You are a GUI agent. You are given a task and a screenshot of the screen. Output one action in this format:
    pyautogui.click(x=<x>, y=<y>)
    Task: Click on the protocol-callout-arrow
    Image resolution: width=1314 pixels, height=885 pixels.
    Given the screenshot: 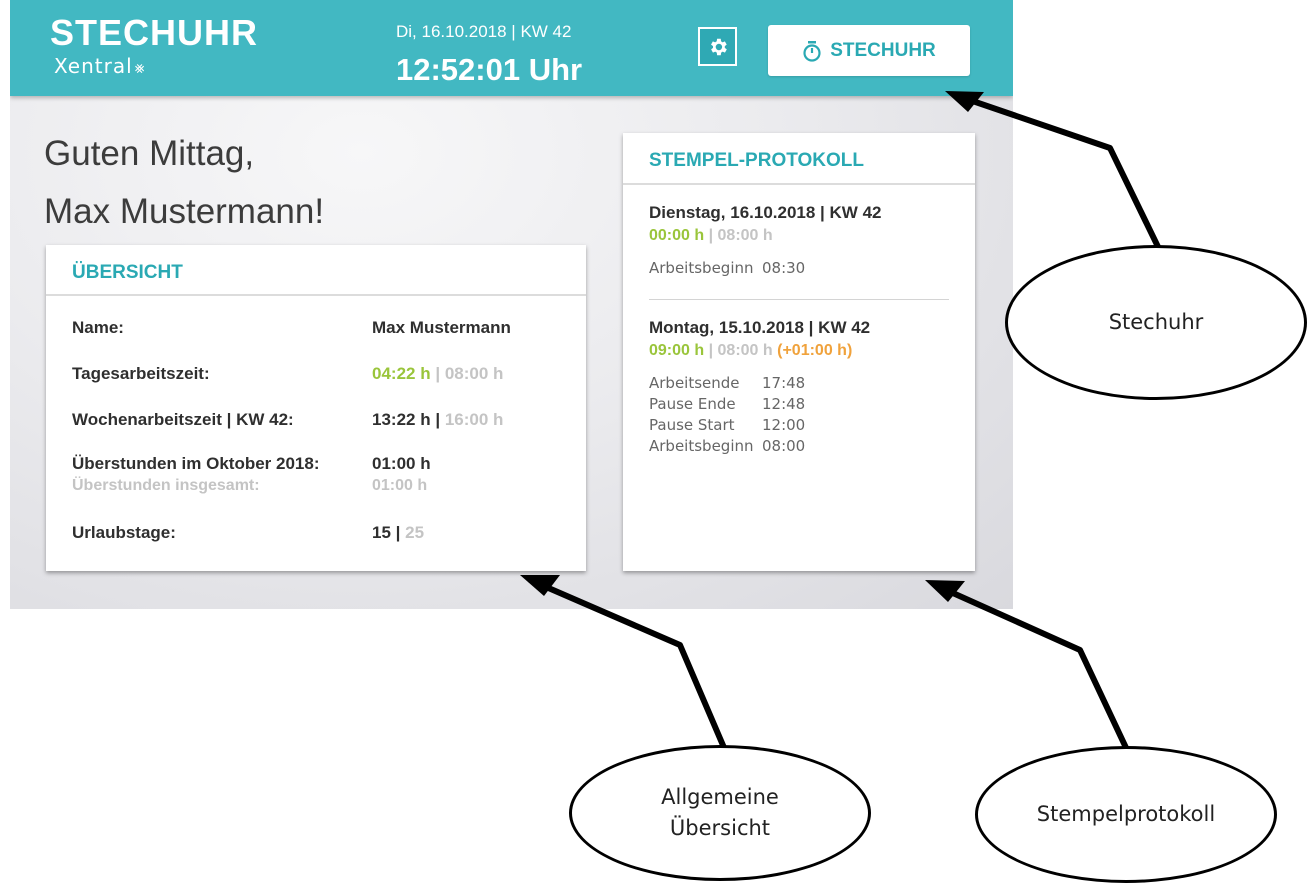 What is the action you would take?
    pyautogui.click(x=1032, y=668)
    